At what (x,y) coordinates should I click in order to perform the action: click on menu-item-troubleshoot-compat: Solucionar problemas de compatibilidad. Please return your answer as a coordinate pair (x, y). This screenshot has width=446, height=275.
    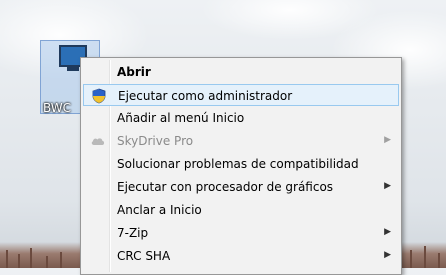
    Looking at the image, I should click on (241, 164).